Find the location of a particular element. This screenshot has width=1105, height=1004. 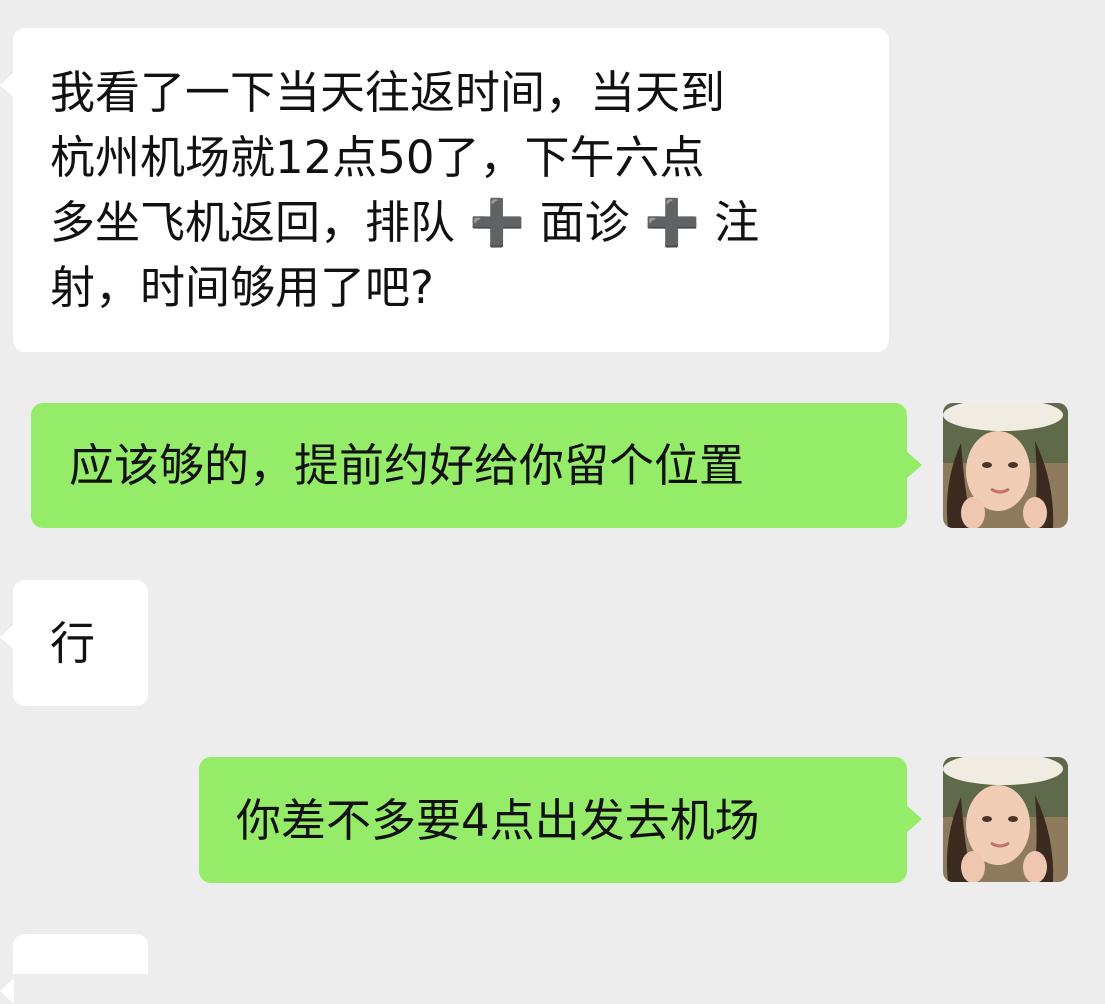

message-bubble-outgoing: 你差不多要4点出发去机场 is located at coordinates (560, 820).